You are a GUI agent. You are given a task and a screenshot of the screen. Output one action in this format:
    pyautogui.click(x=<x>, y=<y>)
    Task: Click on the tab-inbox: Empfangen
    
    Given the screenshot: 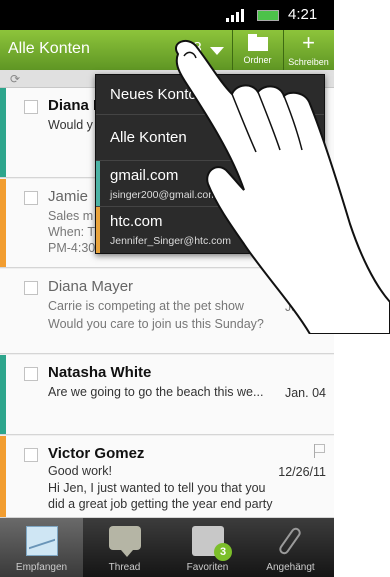 What is the action you would take?
    pyautogui.click(x=41, y=547)
    